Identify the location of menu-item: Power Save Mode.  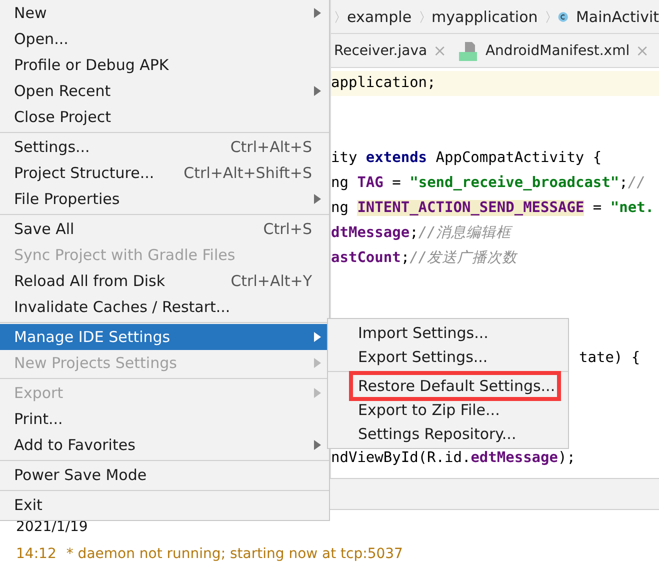
(164, 475).